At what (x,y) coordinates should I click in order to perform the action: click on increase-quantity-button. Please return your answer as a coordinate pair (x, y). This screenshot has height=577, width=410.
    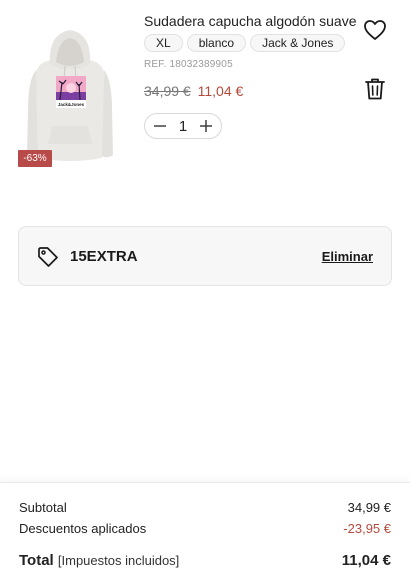
    Looking at the image, I should click on (206, 126).